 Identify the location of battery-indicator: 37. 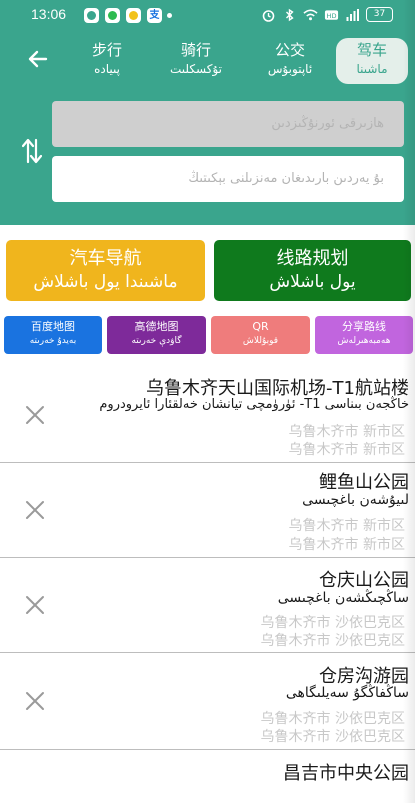
(379, 14).